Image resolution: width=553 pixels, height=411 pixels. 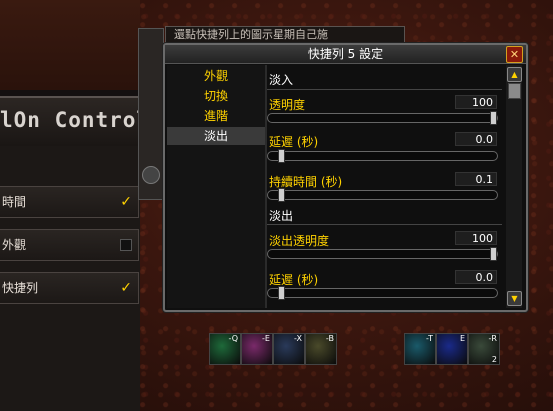 I want to click on action-slot-5: -T, so click(x=420, y=349).